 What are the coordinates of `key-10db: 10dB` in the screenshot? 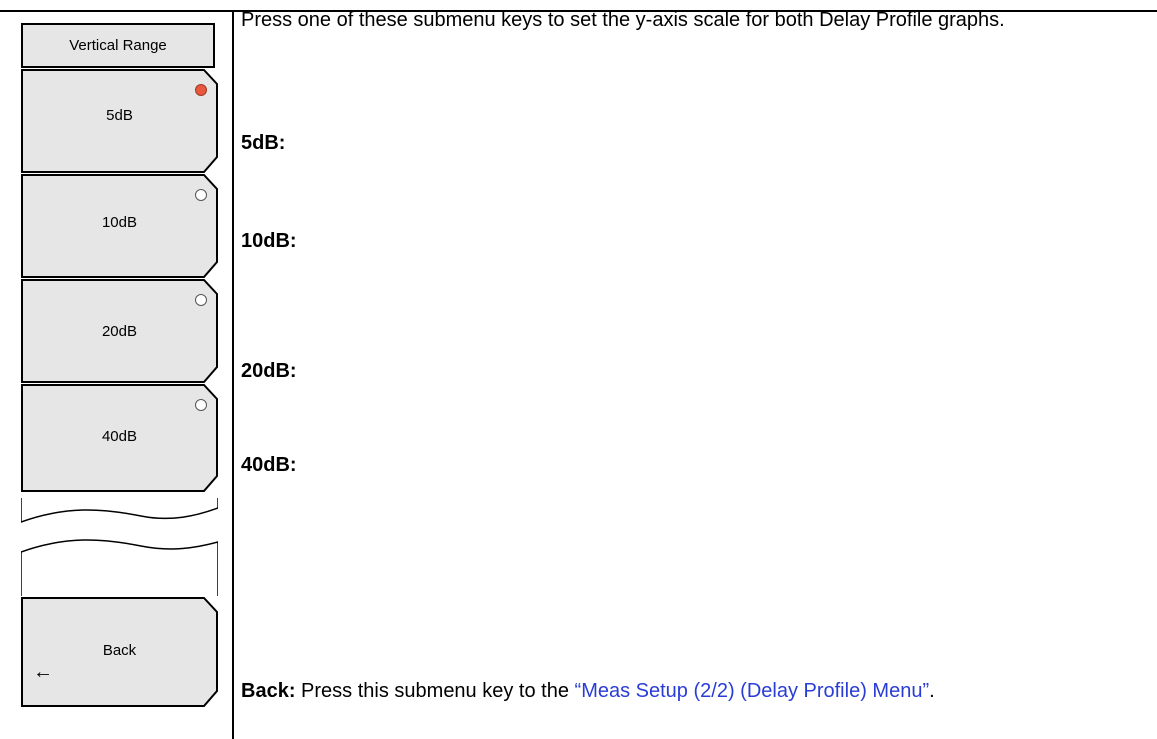 It's located at (119, 226).